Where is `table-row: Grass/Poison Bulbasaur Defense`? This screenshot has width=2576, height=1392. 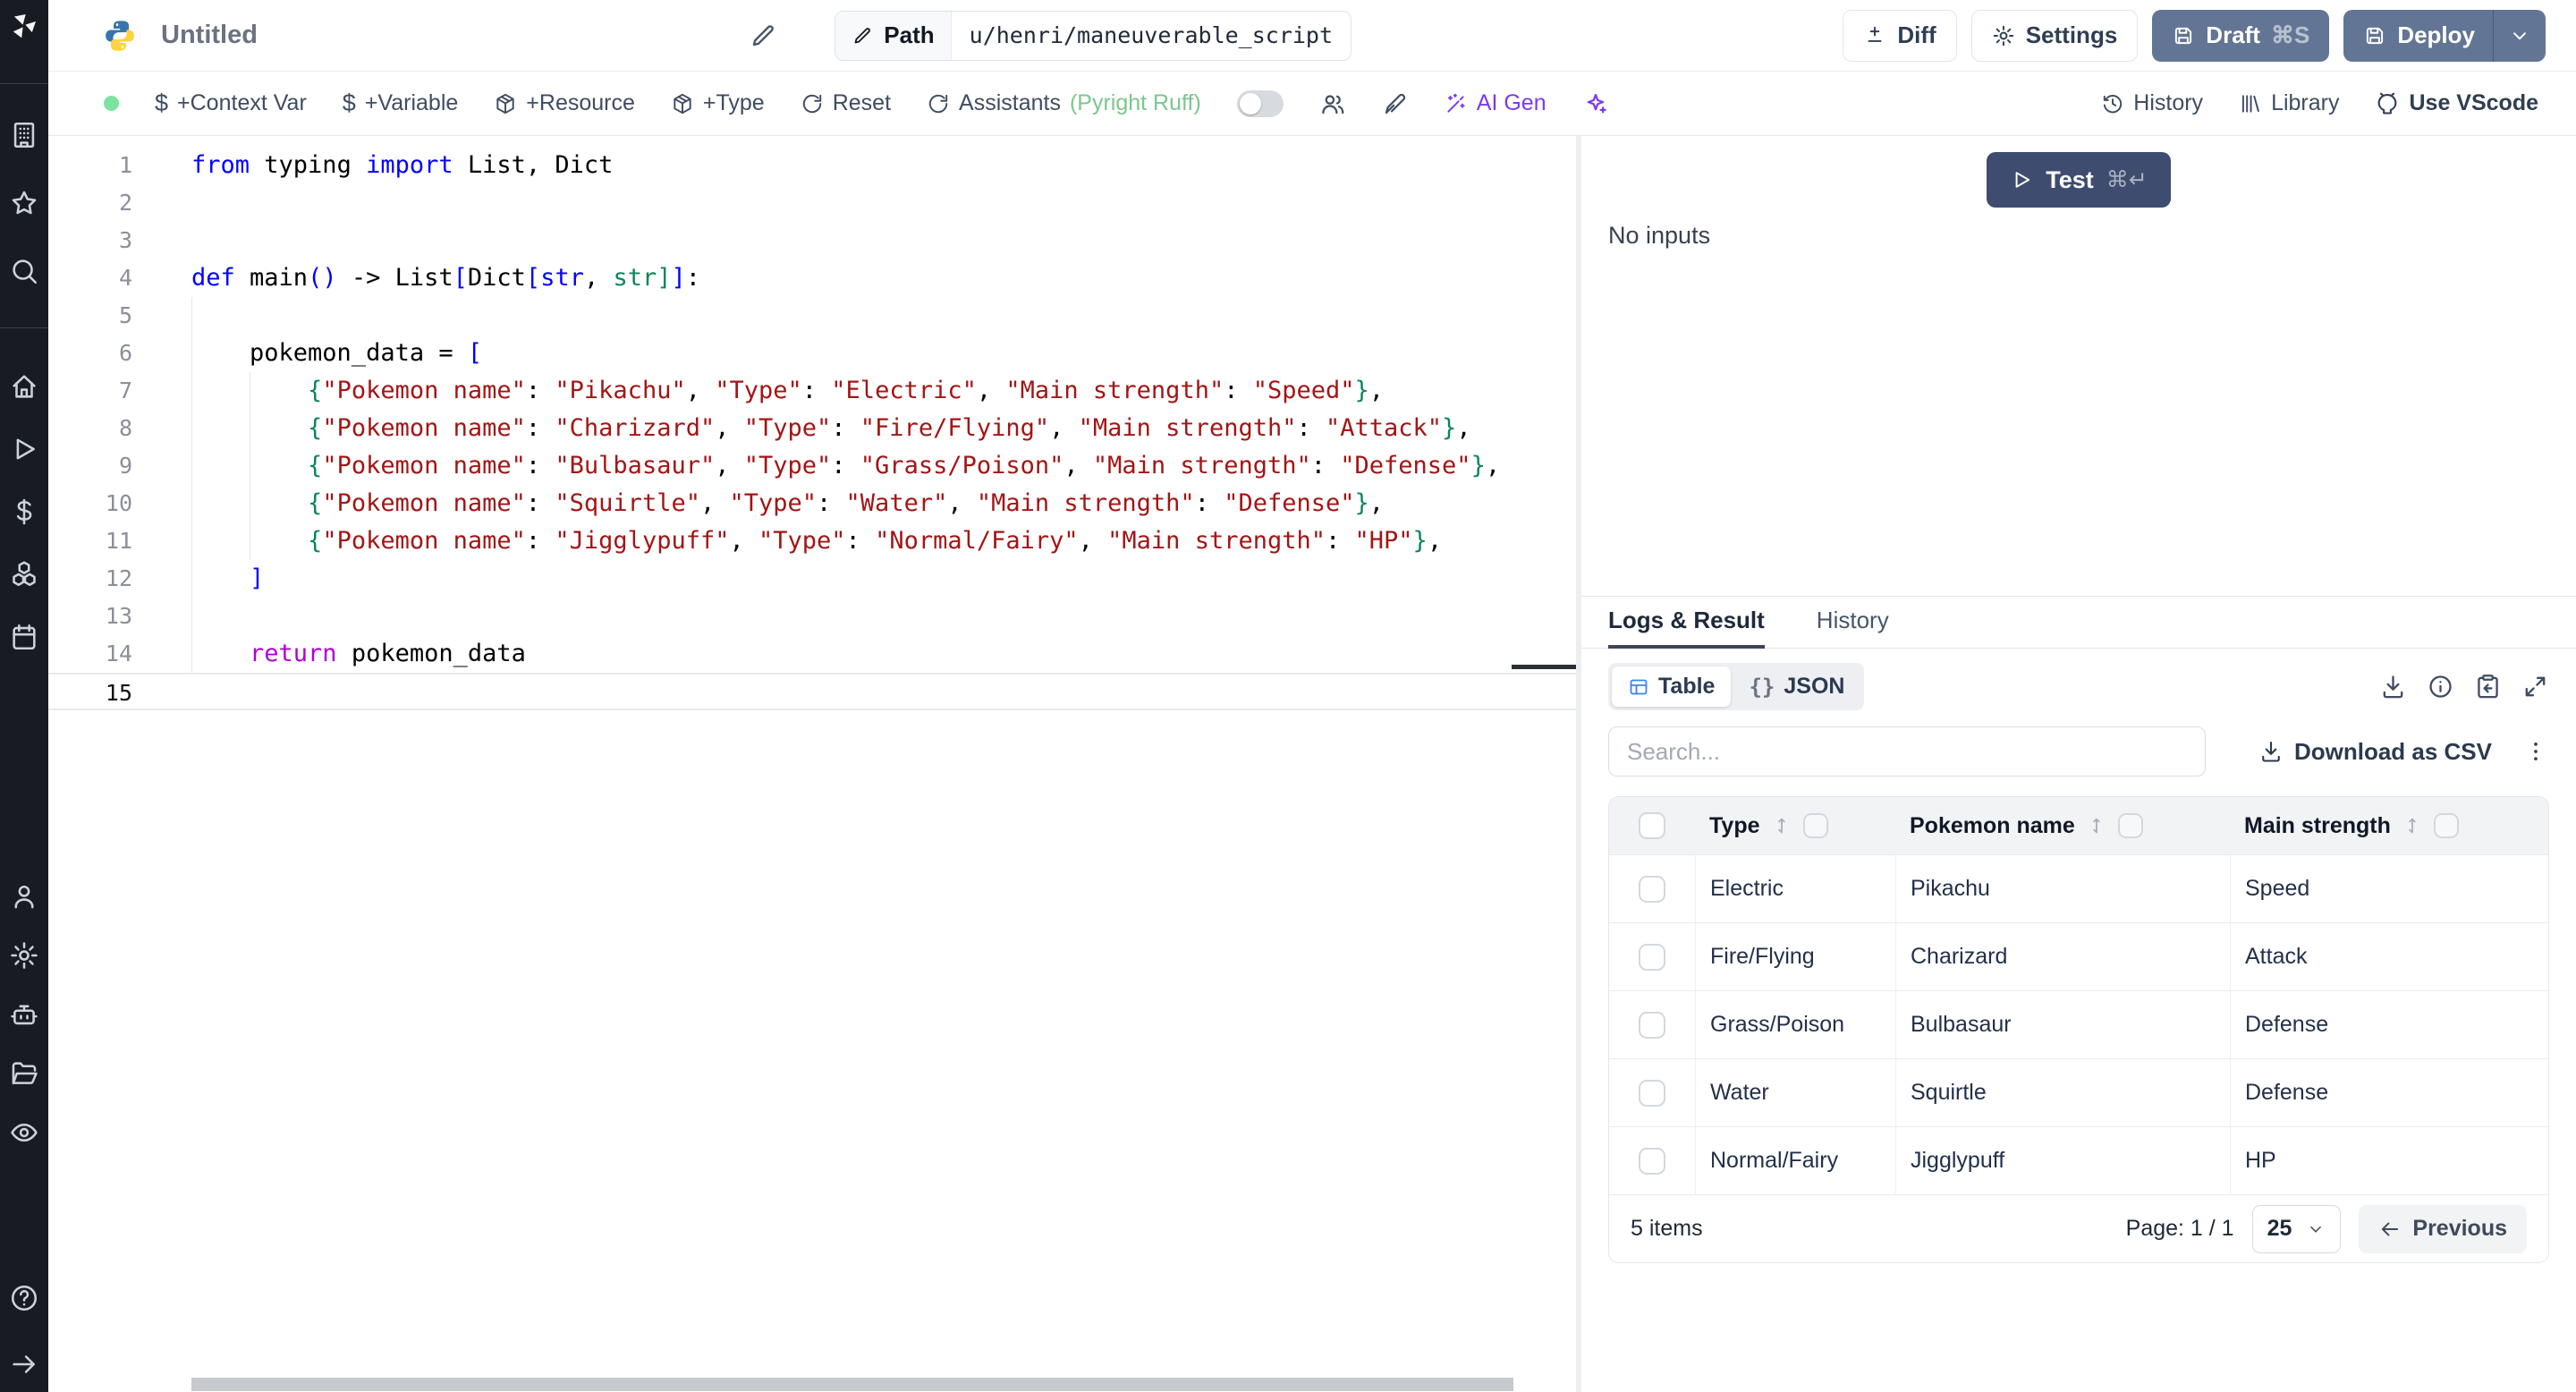 table-row: Grass/Poison Bulbasaur Defense is located at coordinates (2078, 1024).